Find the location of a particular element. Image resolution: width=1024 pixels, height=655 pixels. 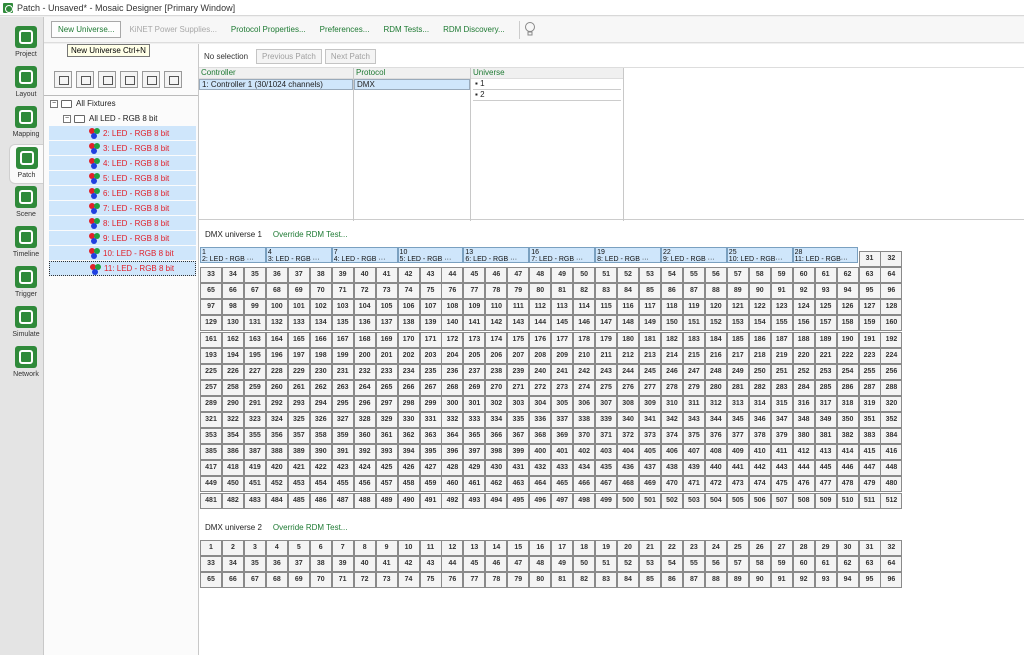

dmx-channel-cell: 5 is located at coordinates (298, 547).